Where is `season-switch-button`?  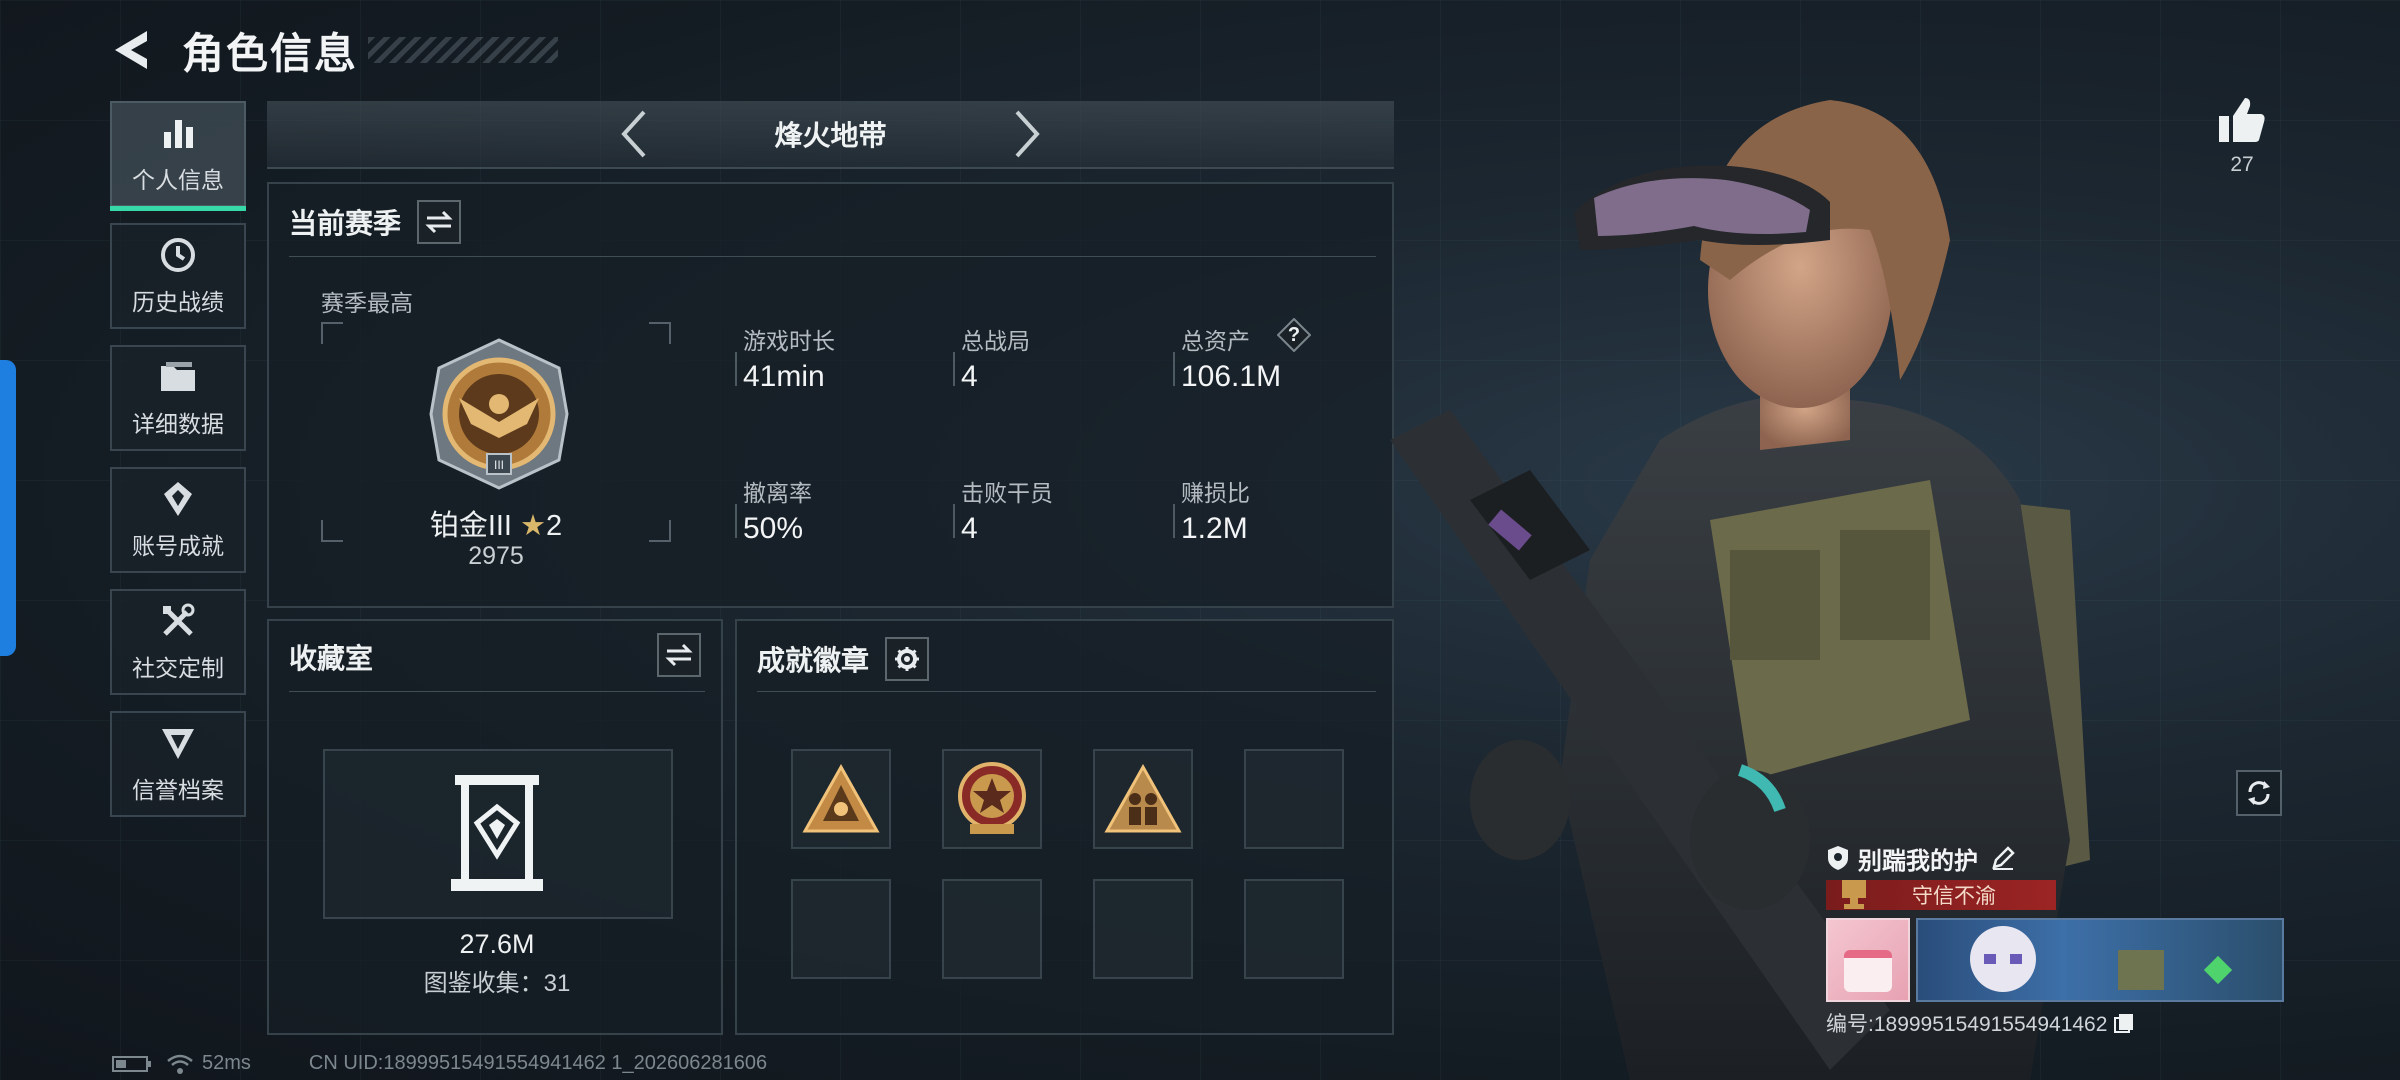 season-switch-button is located at coordinates (439, 222).